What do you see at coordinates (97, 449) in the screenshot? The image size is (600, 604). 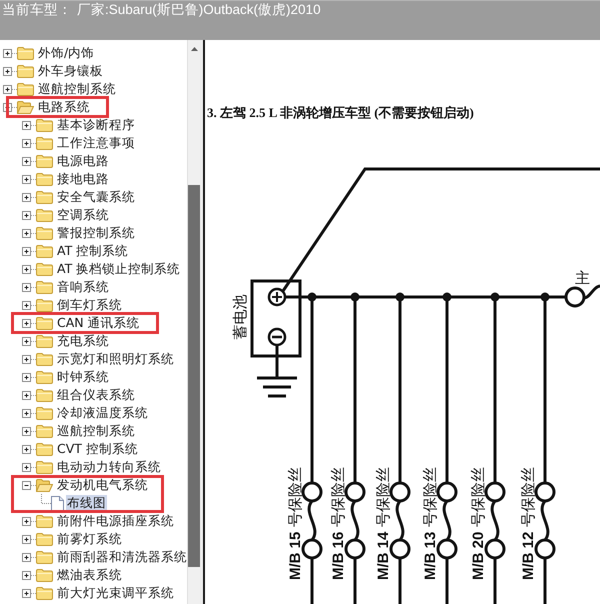 I see `tree-item: CVT 控制系统` at bounding box center [97, 449].